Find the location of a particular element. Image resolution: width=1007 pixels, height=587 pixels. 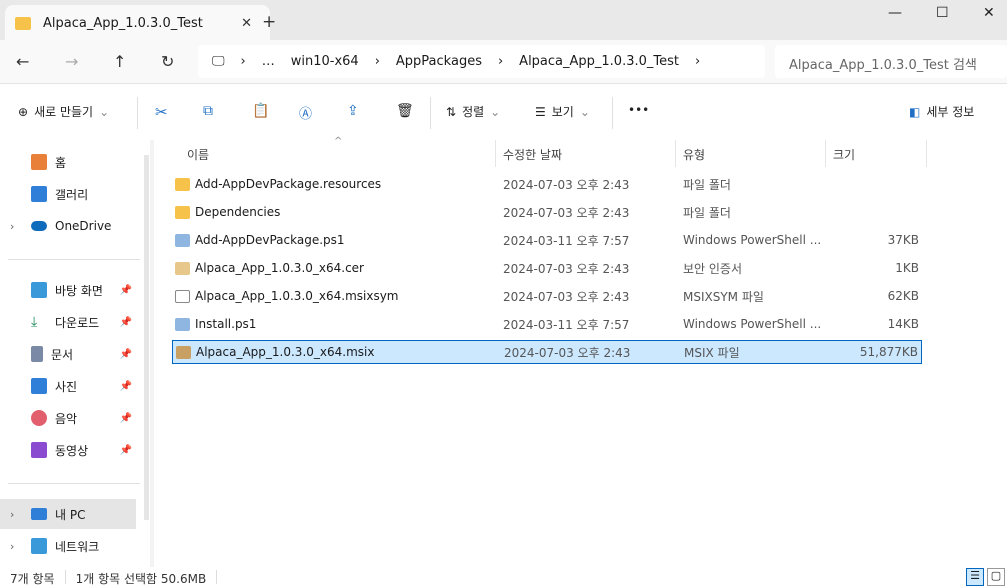

tab-active: Alpaca_App_1.0.3.0_Test ✕ is located at coordinates (137, 23).